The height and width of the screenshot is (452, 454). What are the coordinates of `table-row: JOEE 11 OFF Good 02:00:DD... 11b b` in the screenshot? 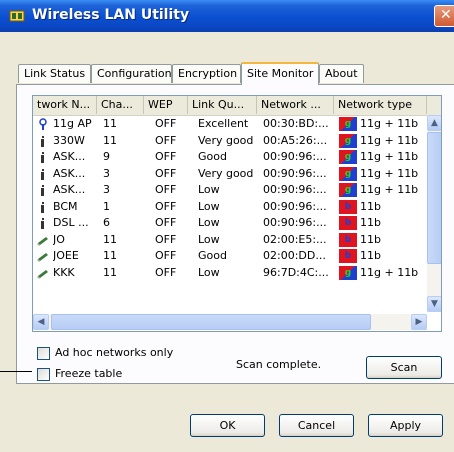 It's located at (230, 256).